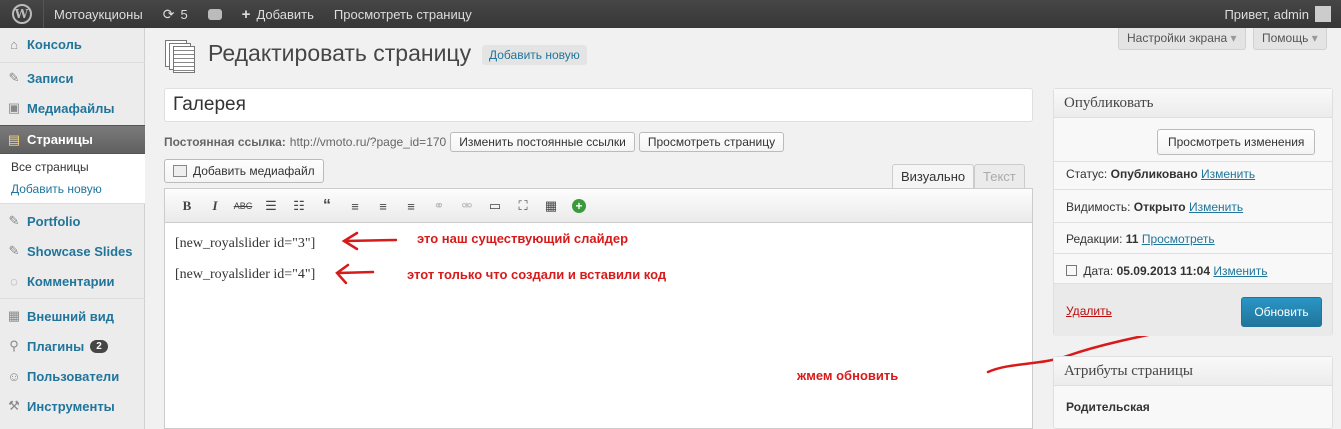  Describe the element at coordinates (1240, 271) in the screenshot. I see `date-edit-link: Изменить` at that location.